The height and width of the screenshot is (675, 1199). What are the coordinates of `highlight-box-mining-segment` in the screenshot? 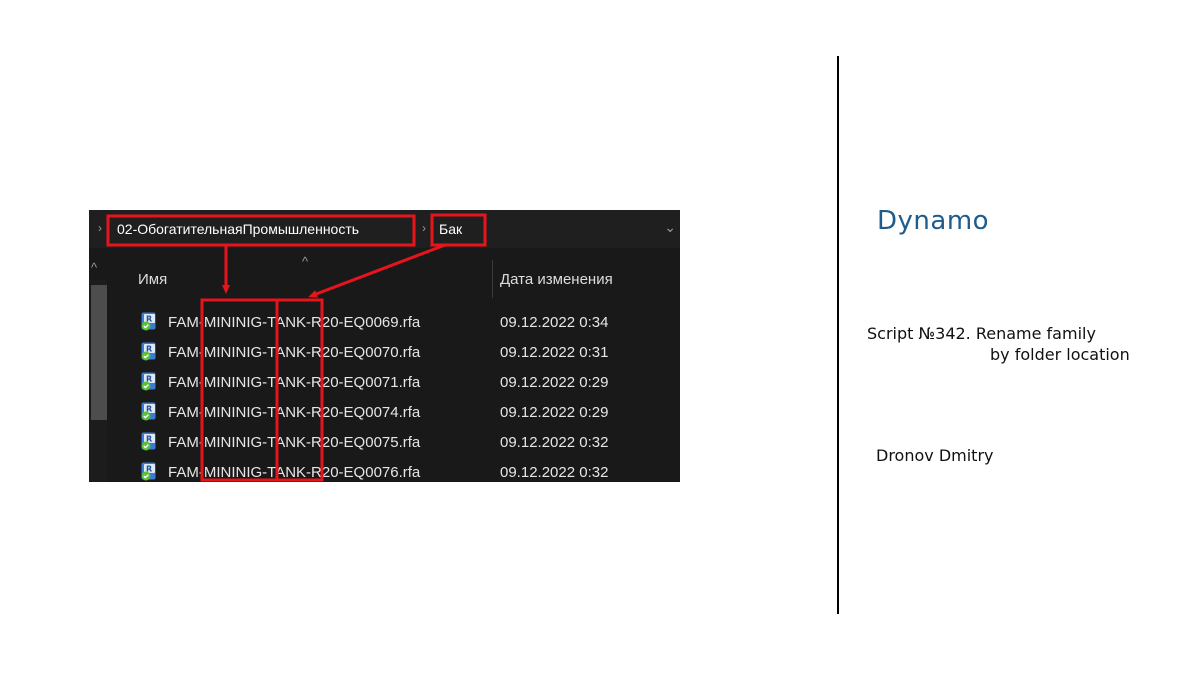 It's located at (239, 390).